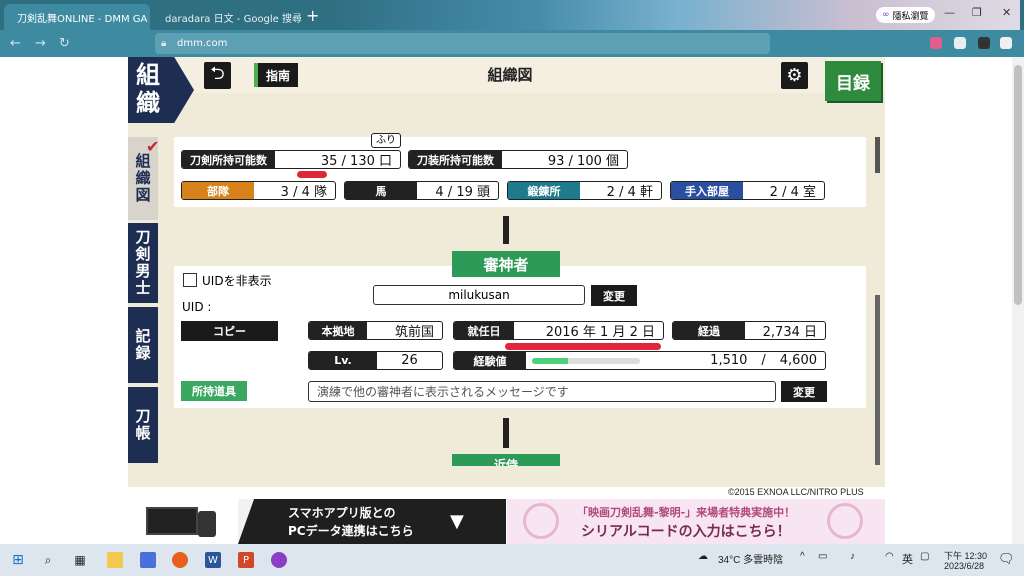 The image size is (1024, 576). What do you see at coordinates (15, 43) in the screenshot?
I see `back-icon: ←` at bounding box center [15, 43].